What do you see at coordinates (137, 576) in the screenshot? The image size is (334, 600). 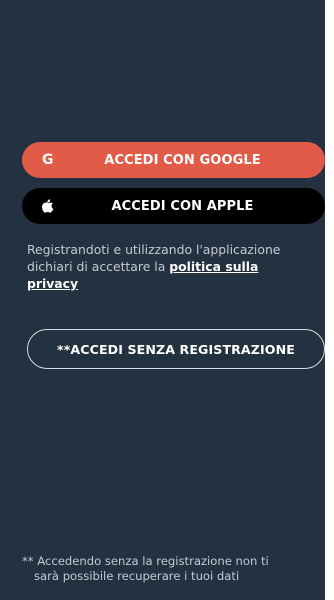 I see `footnote-line-2: sarà possibile recuperare i tuoi dati` at bounding box center [137, 576].